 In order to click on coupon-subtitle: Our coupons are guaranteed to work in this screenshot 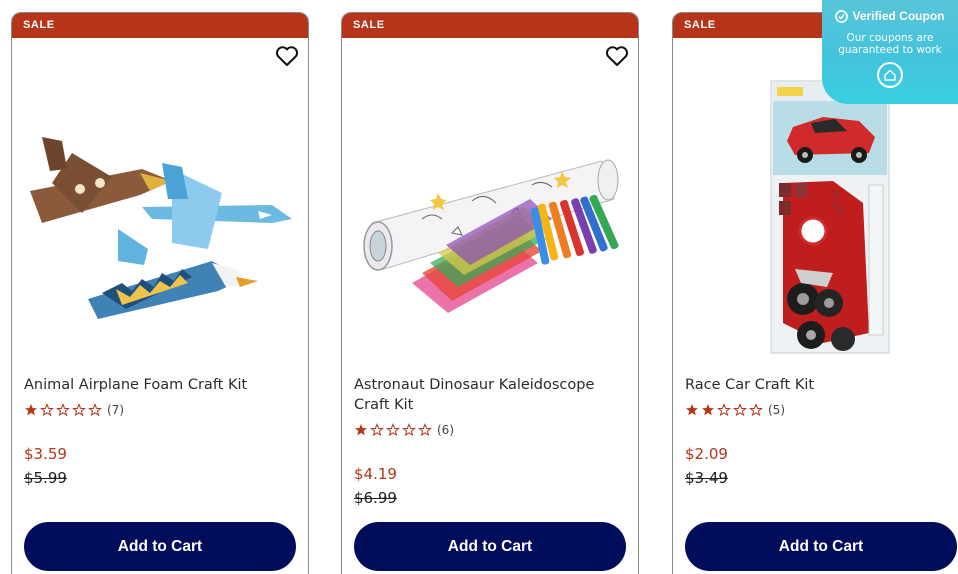, I will do `click(890, 44)`.